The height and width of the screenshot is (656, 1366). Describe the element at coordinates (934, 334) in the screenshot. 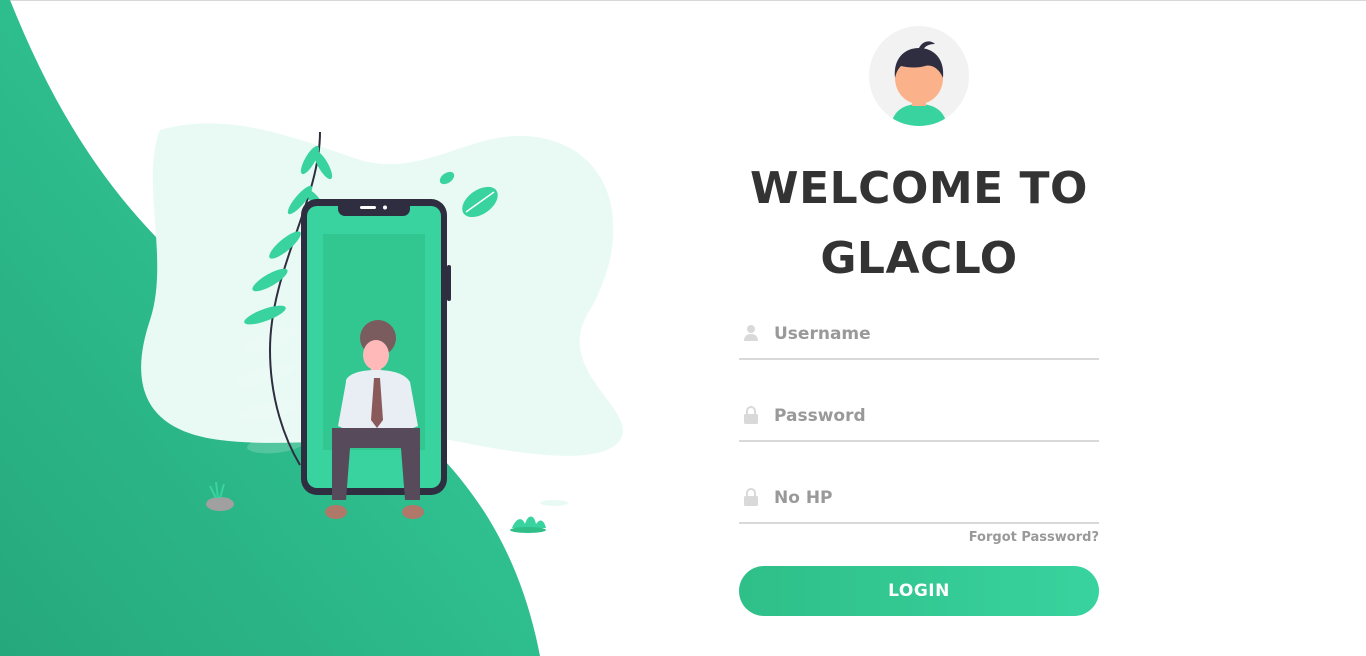

I see `username-input` at that location.